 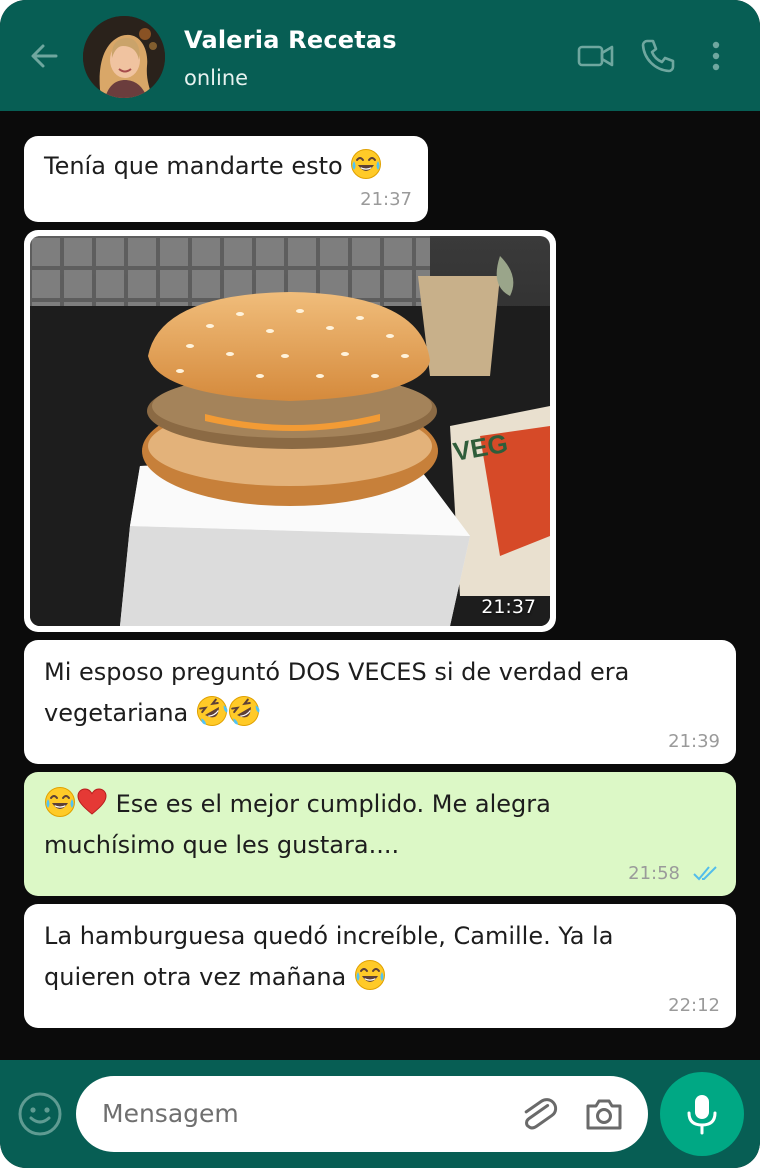 I want to click on contact-name: Valeria Recetas, so click(x=290, y=40).